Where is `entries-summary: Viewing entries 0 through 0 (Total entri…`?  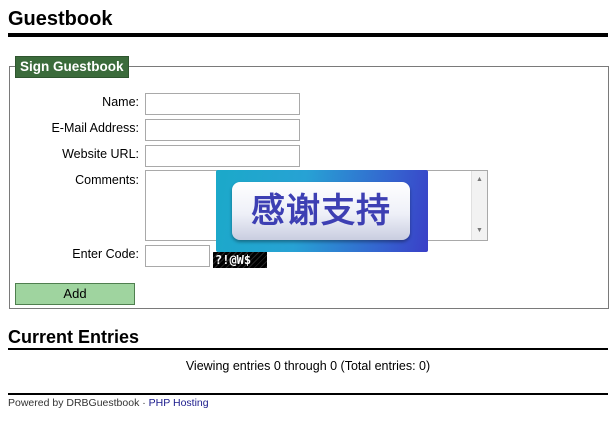 entries-summary: Viewing entries 0 through 0 (Total entri… is located at coordinates (308, 366).